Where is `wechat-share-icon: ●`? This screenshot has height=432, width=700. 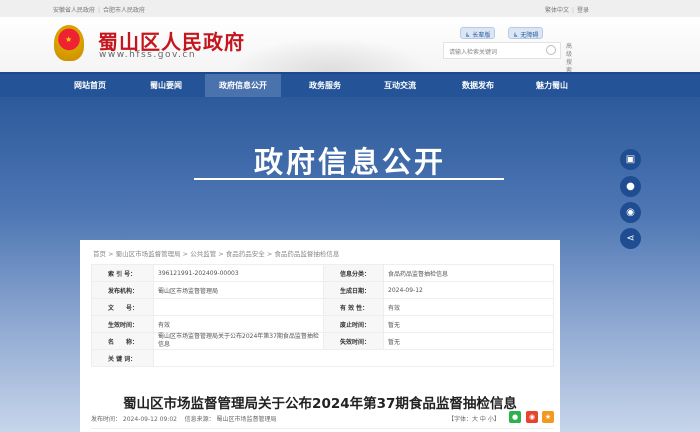 wechat-share-icon: ● is located at coordinates (515, 417).